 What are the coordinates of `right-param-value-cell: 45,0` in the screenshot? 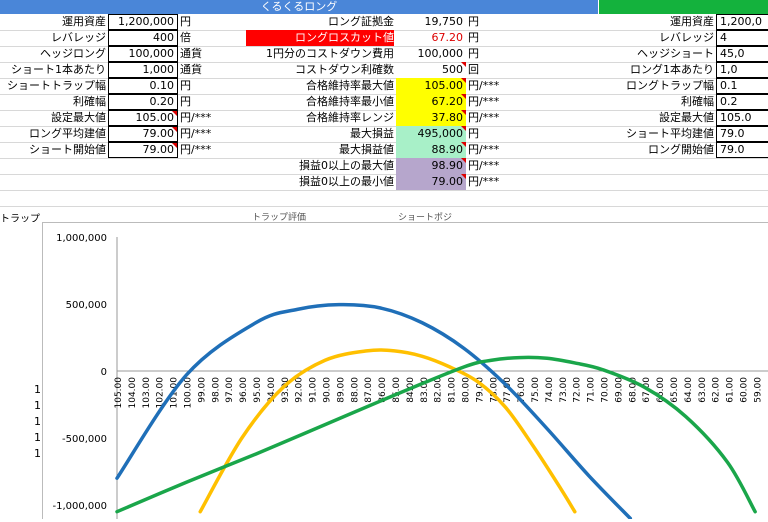 It's located at (742, 54).